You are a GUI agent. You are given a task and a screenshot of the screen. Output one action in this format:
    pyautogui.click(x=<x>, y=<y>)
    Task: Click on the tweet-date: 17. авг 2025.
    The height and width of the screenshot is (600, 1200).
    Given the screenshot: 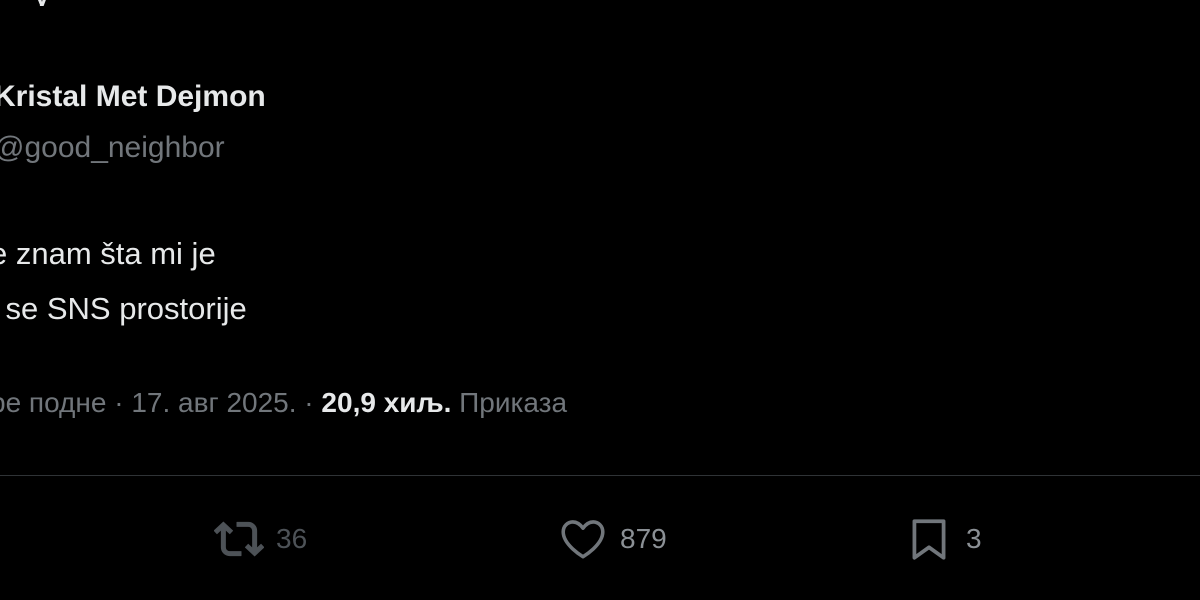 What is the action you would take?
    pyautogui.click(x=213, y=402)
    